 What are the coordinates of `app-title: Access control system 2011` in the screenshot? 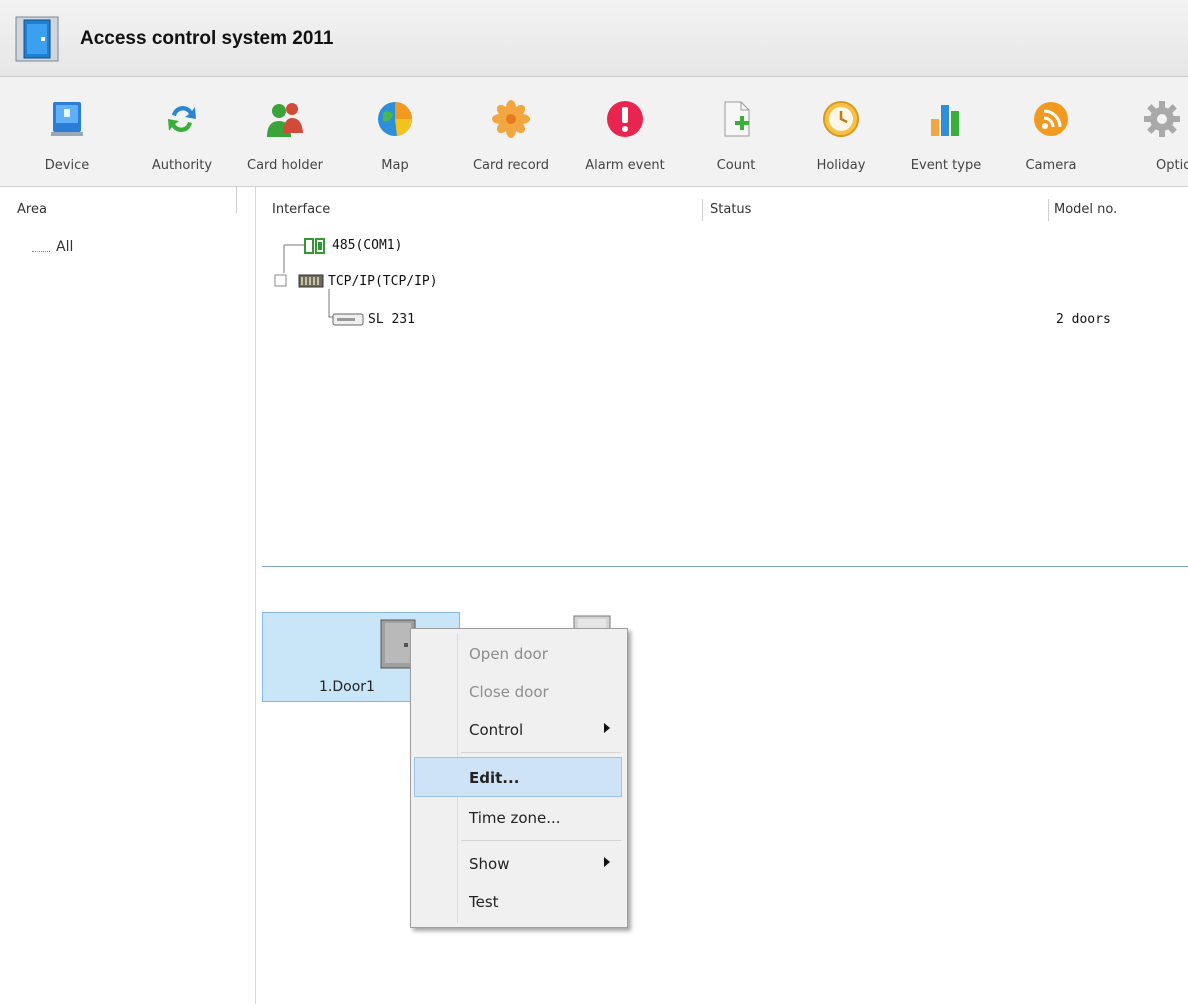 It's located at (207, 38).